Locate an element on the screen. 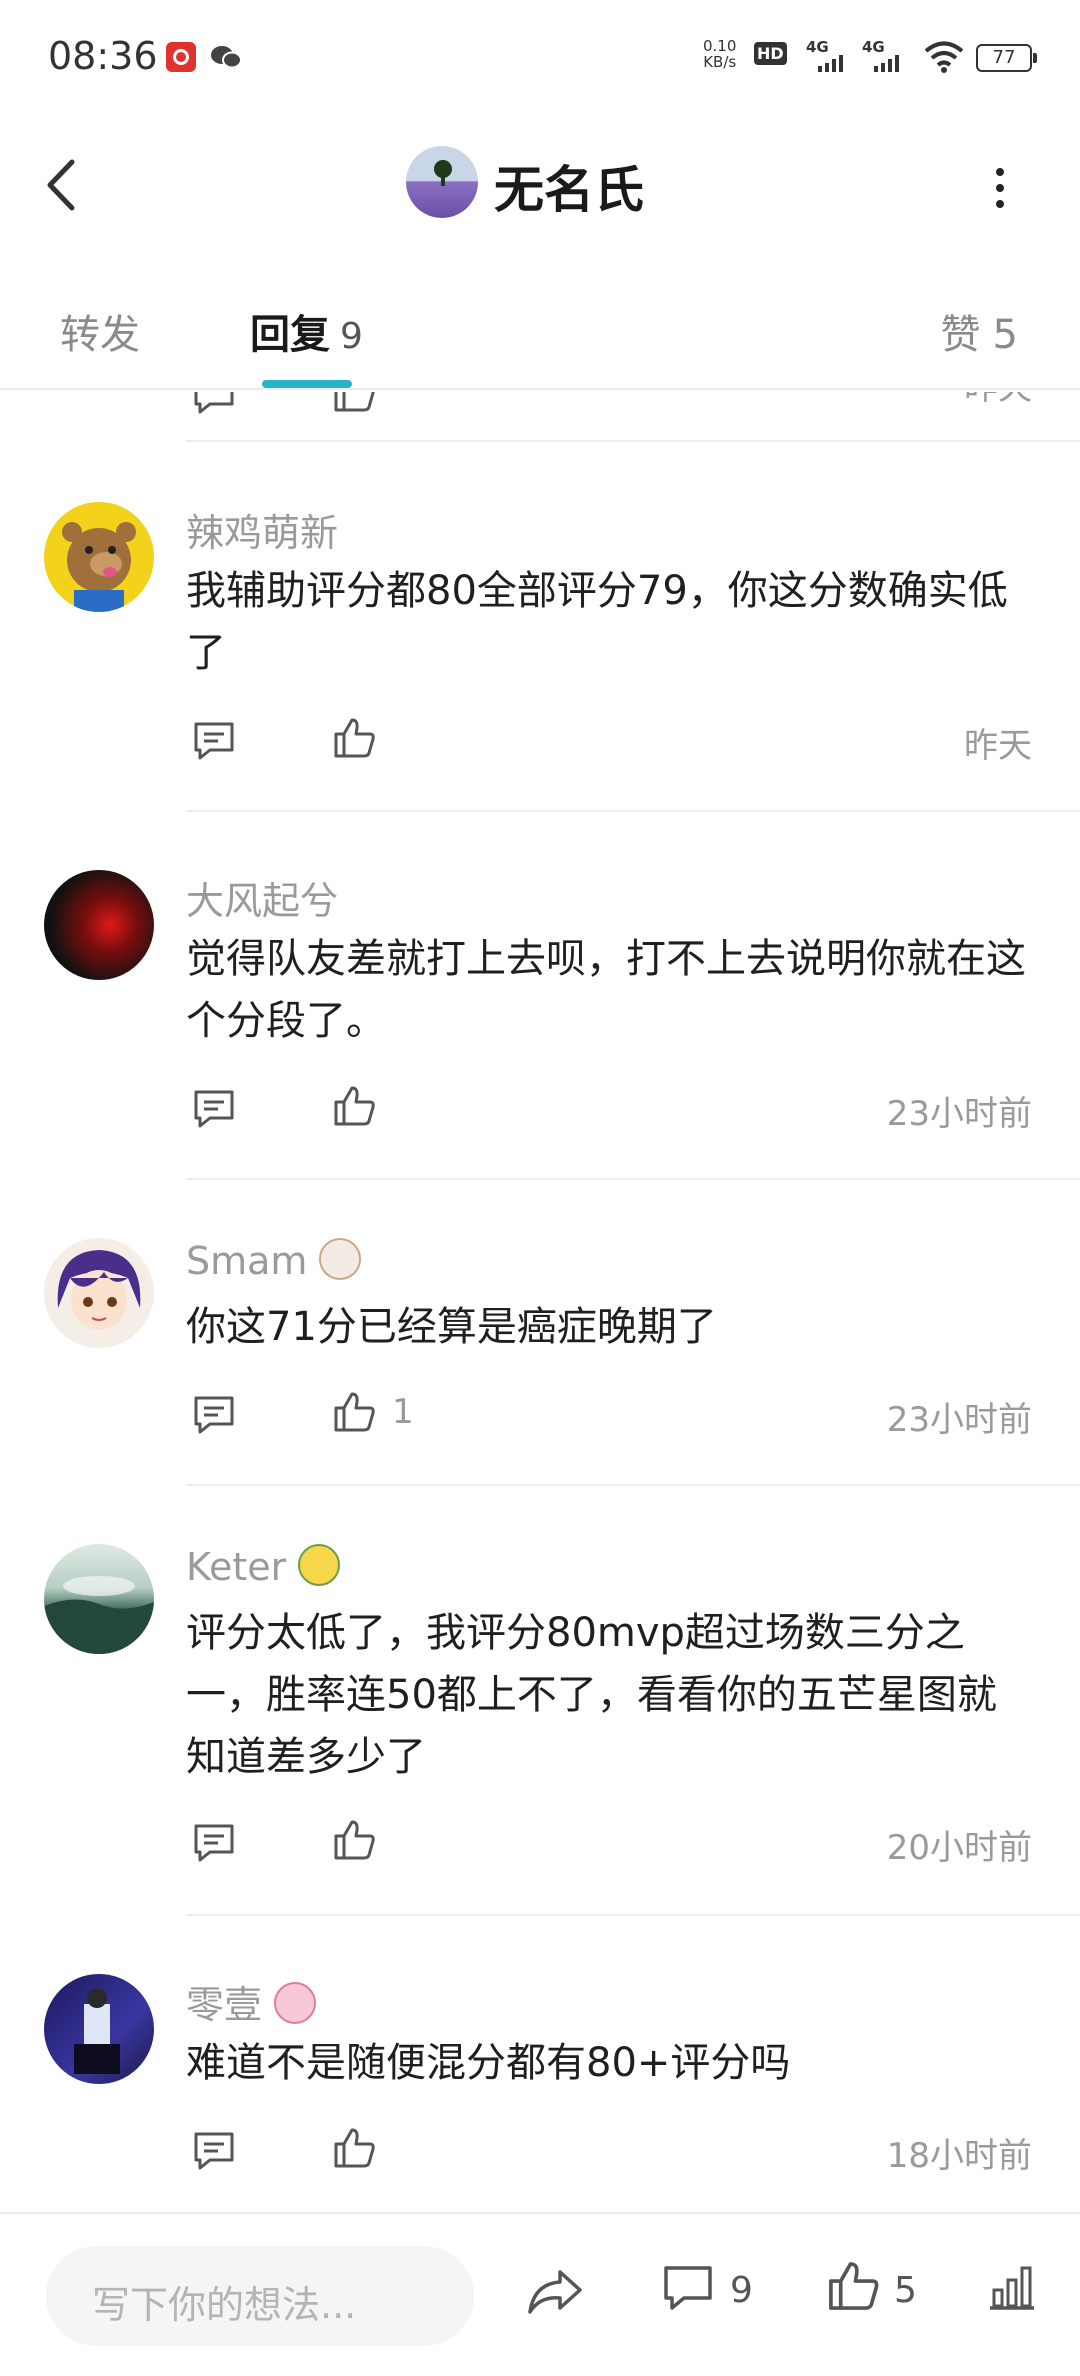  author-avatar is located at coordinates (442, 182).